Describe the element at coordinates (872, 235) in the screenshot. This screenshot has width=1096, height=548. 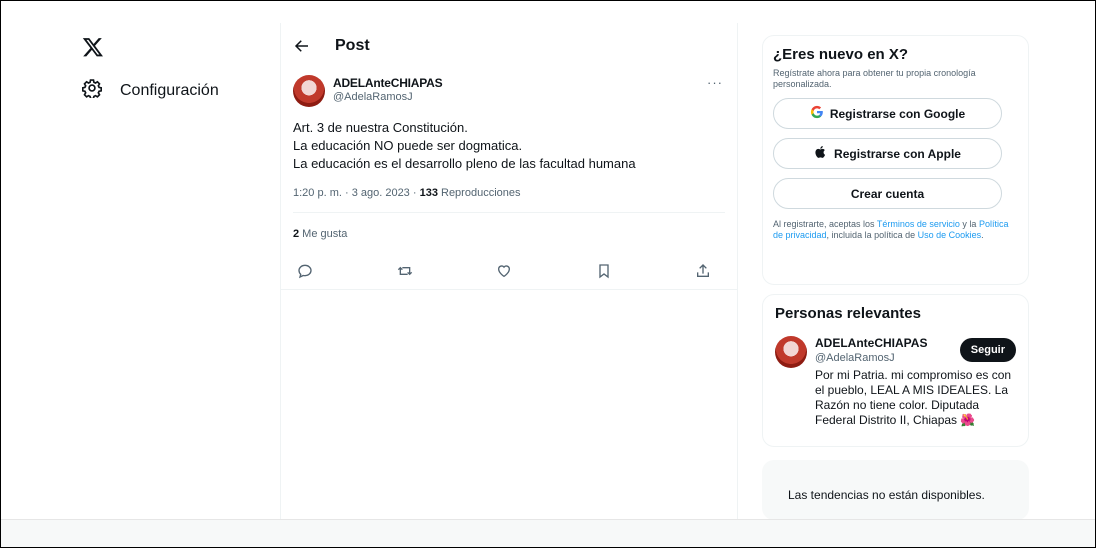
I see `legal-mid2: , incluida la política de` at that location.